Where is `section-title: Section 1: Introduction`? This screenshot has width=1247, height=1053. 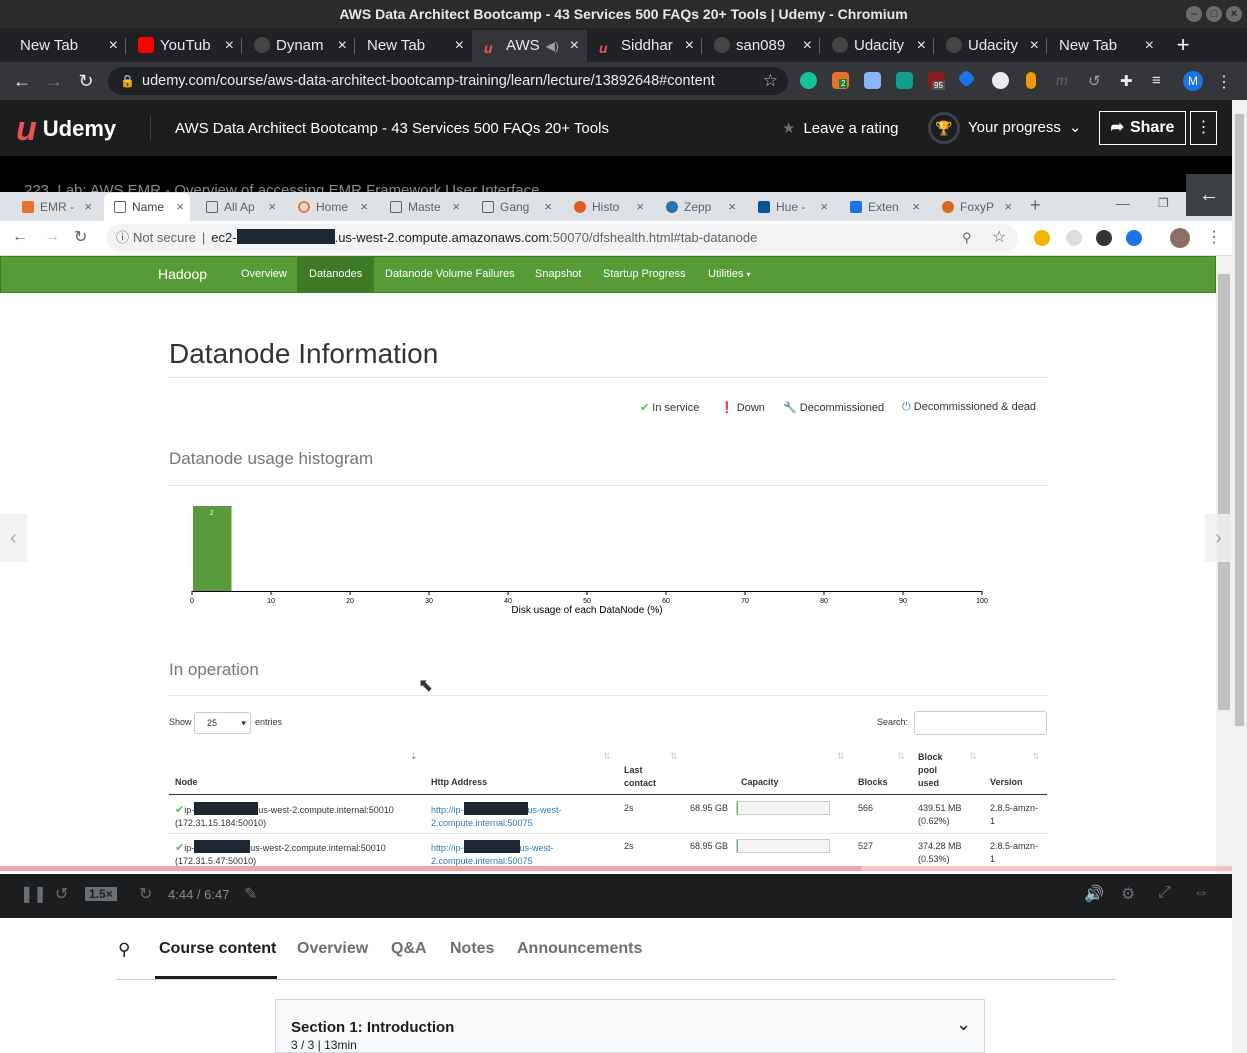
section-title: Section 1: Introduction is located at coordinates (373, 1027).